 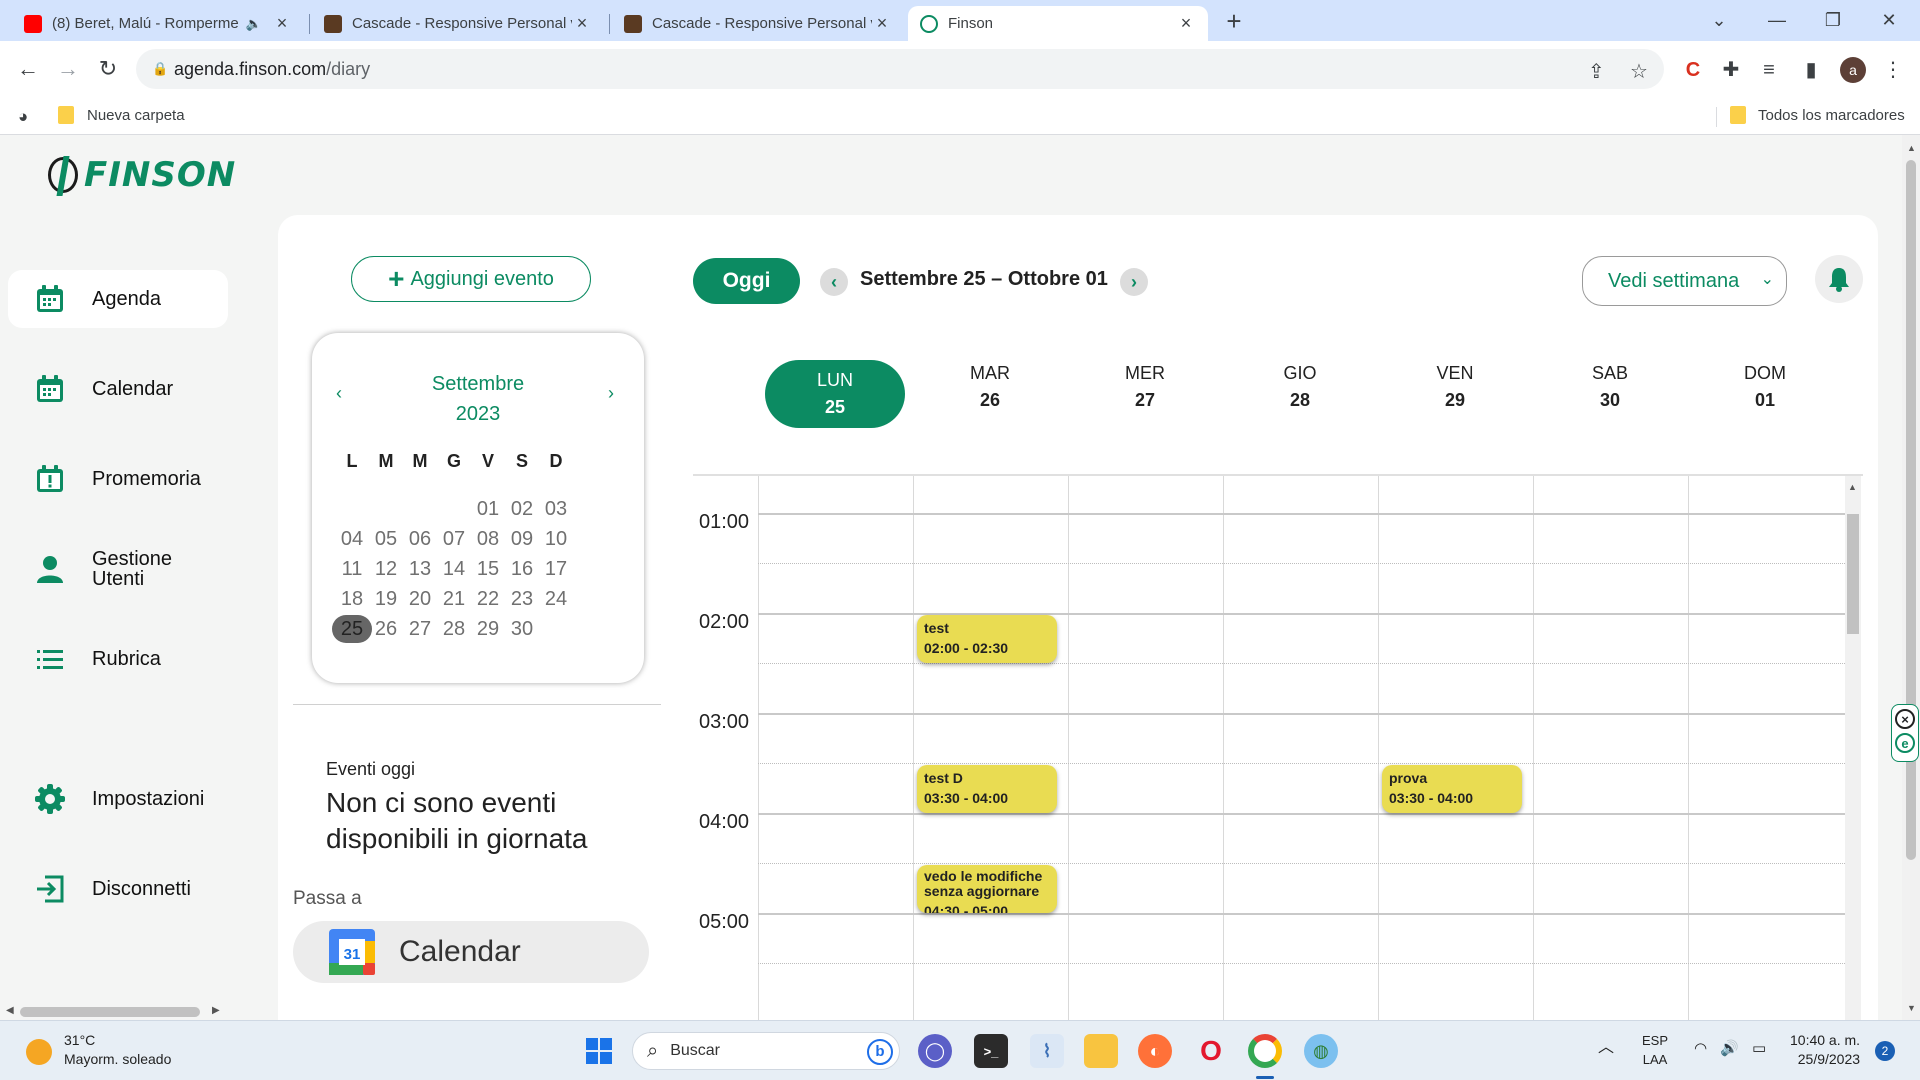 What do you see at coordinates (900, 69) in the screenshot?
I see `address-bar: 🔒 agenda.finson.com/diary ⇪ ☆` at bounding box center [900, 69].